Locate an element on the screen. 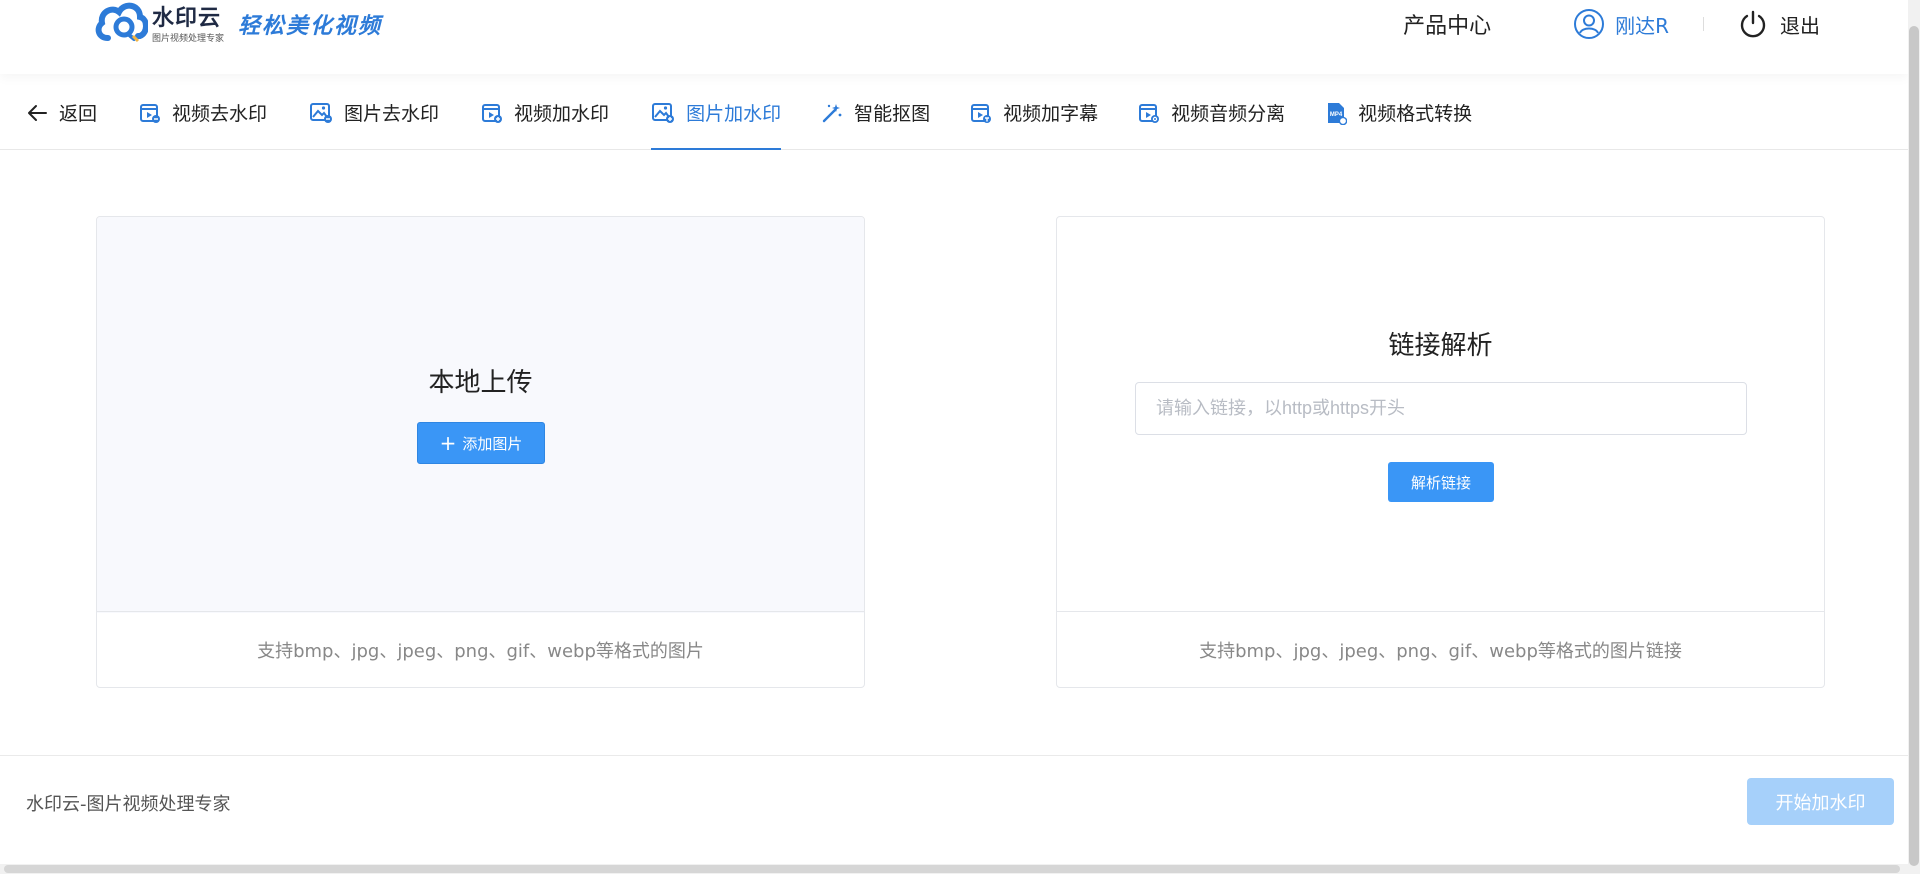  tab-video-remove-watermark: 视频去水印 is located at coordinates (203, 113).